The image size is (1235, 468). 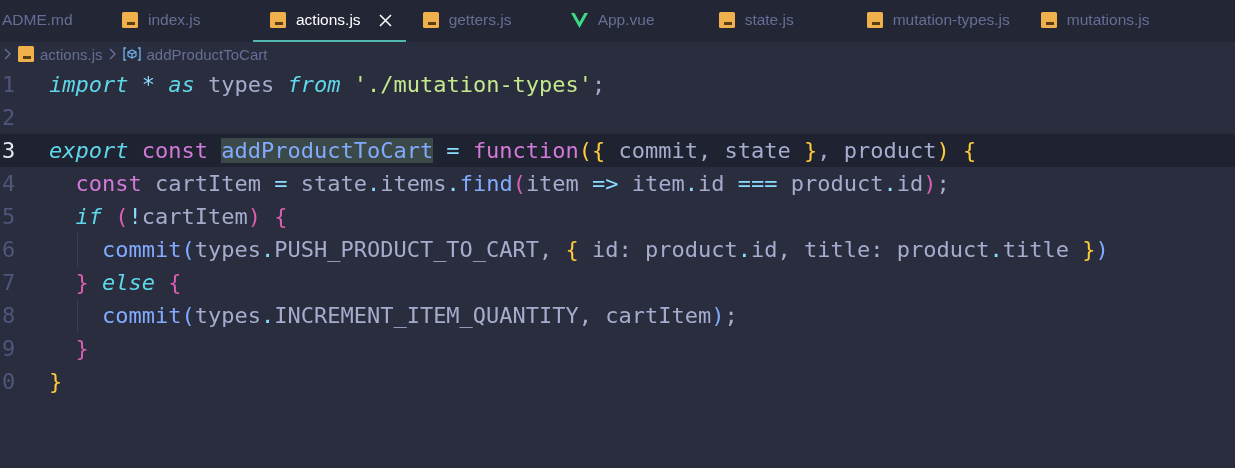 I want to click on editor-tab: state.js, so click(x=775, y=21).